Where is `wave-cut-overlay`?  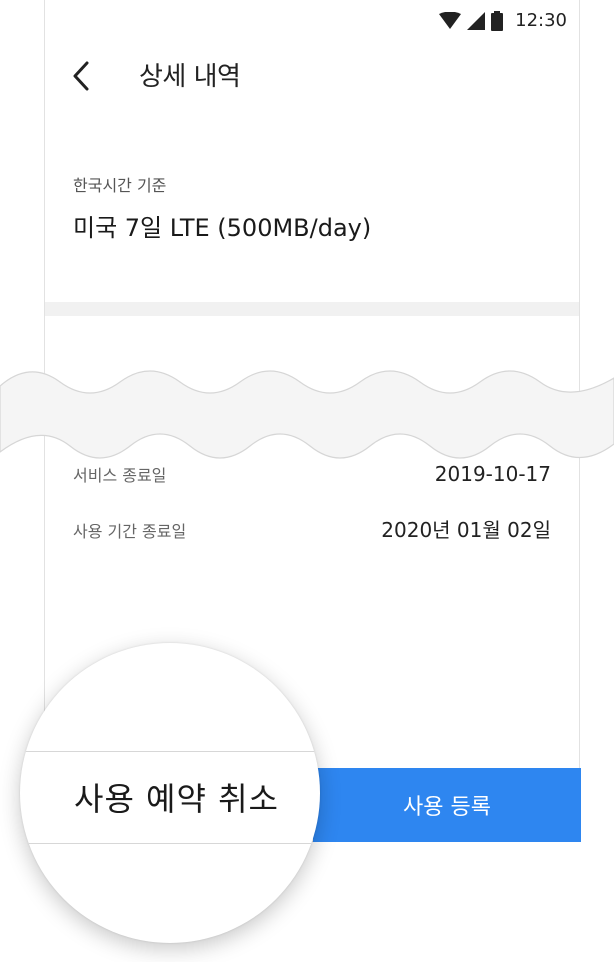 wave-cut-overlay is located at coordinates (307, 414).